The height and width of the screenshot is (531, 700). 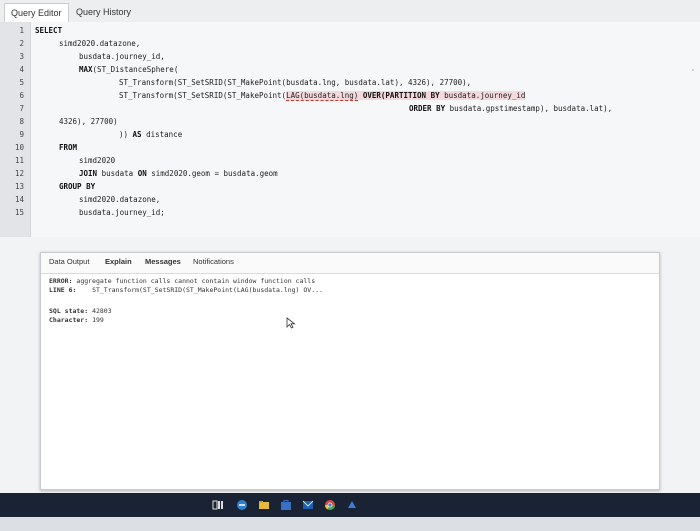 What do you see at coordinates (21, 108) in the screenshot?
I see `line-number: 7` at bounding box center [21, 108].